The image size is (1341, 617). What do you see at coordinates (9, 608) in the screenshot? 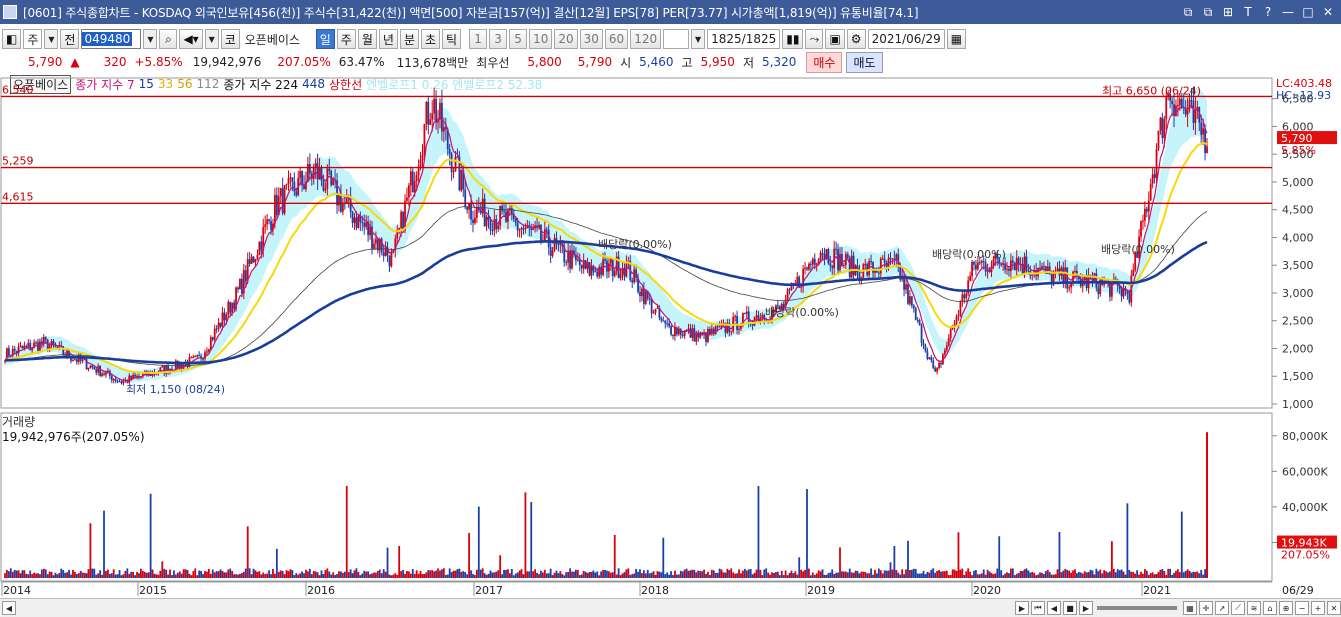
I see `scroll-left-icon: ◀` at bounding box center [9, 608].